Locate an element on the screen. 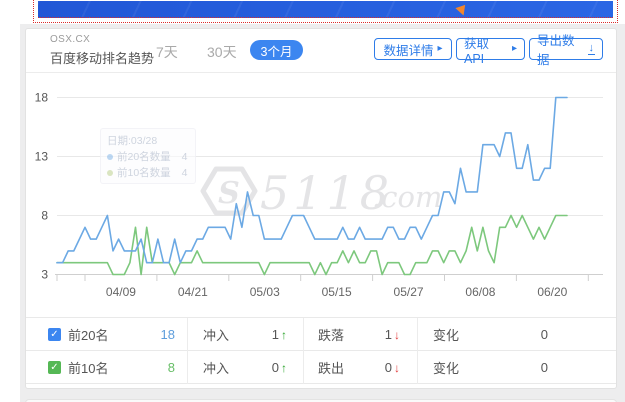  chart-tooltip-ghost: 日期:03/28 前20名数量 4 前10名数量 4 is located at coordinates (148, 156).